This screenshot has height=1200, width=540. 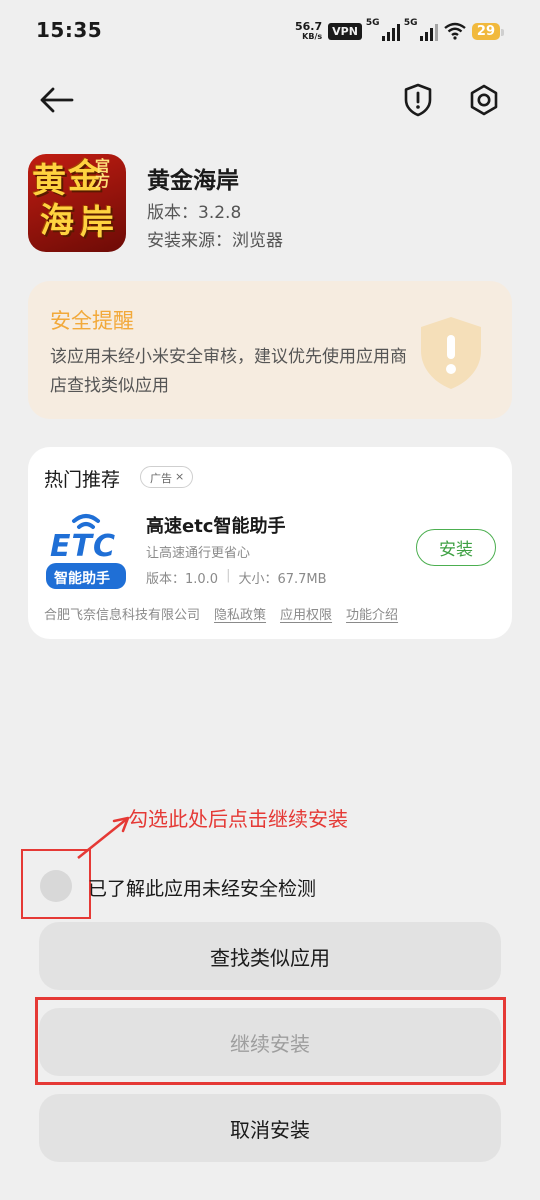 What do you see at coordinates (97, 223) in the screenshot?
I see `app-icon-char: 岸` at bounding box center [97, 223].